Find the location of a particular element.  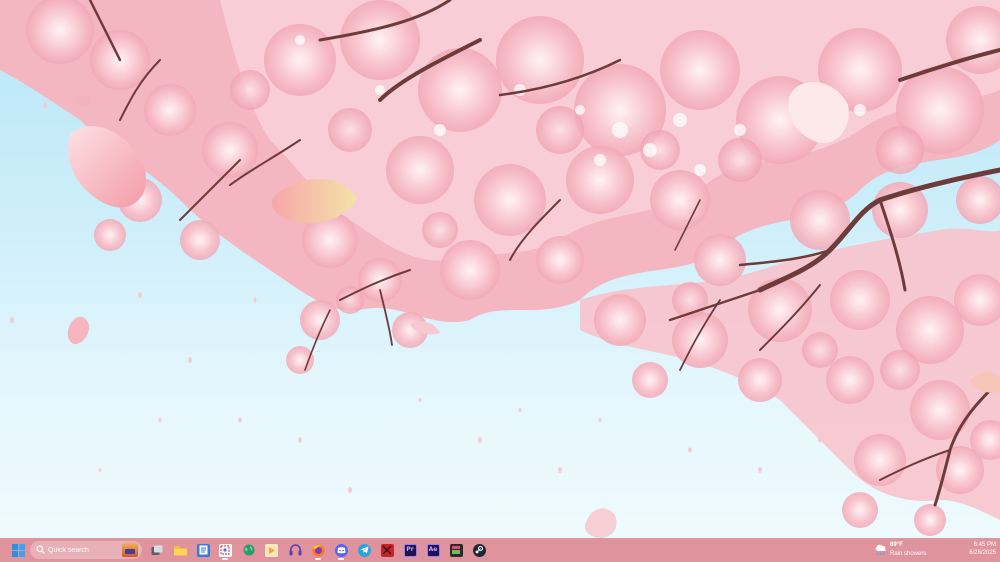

notepad-icon is located at coordinates (203, 550).